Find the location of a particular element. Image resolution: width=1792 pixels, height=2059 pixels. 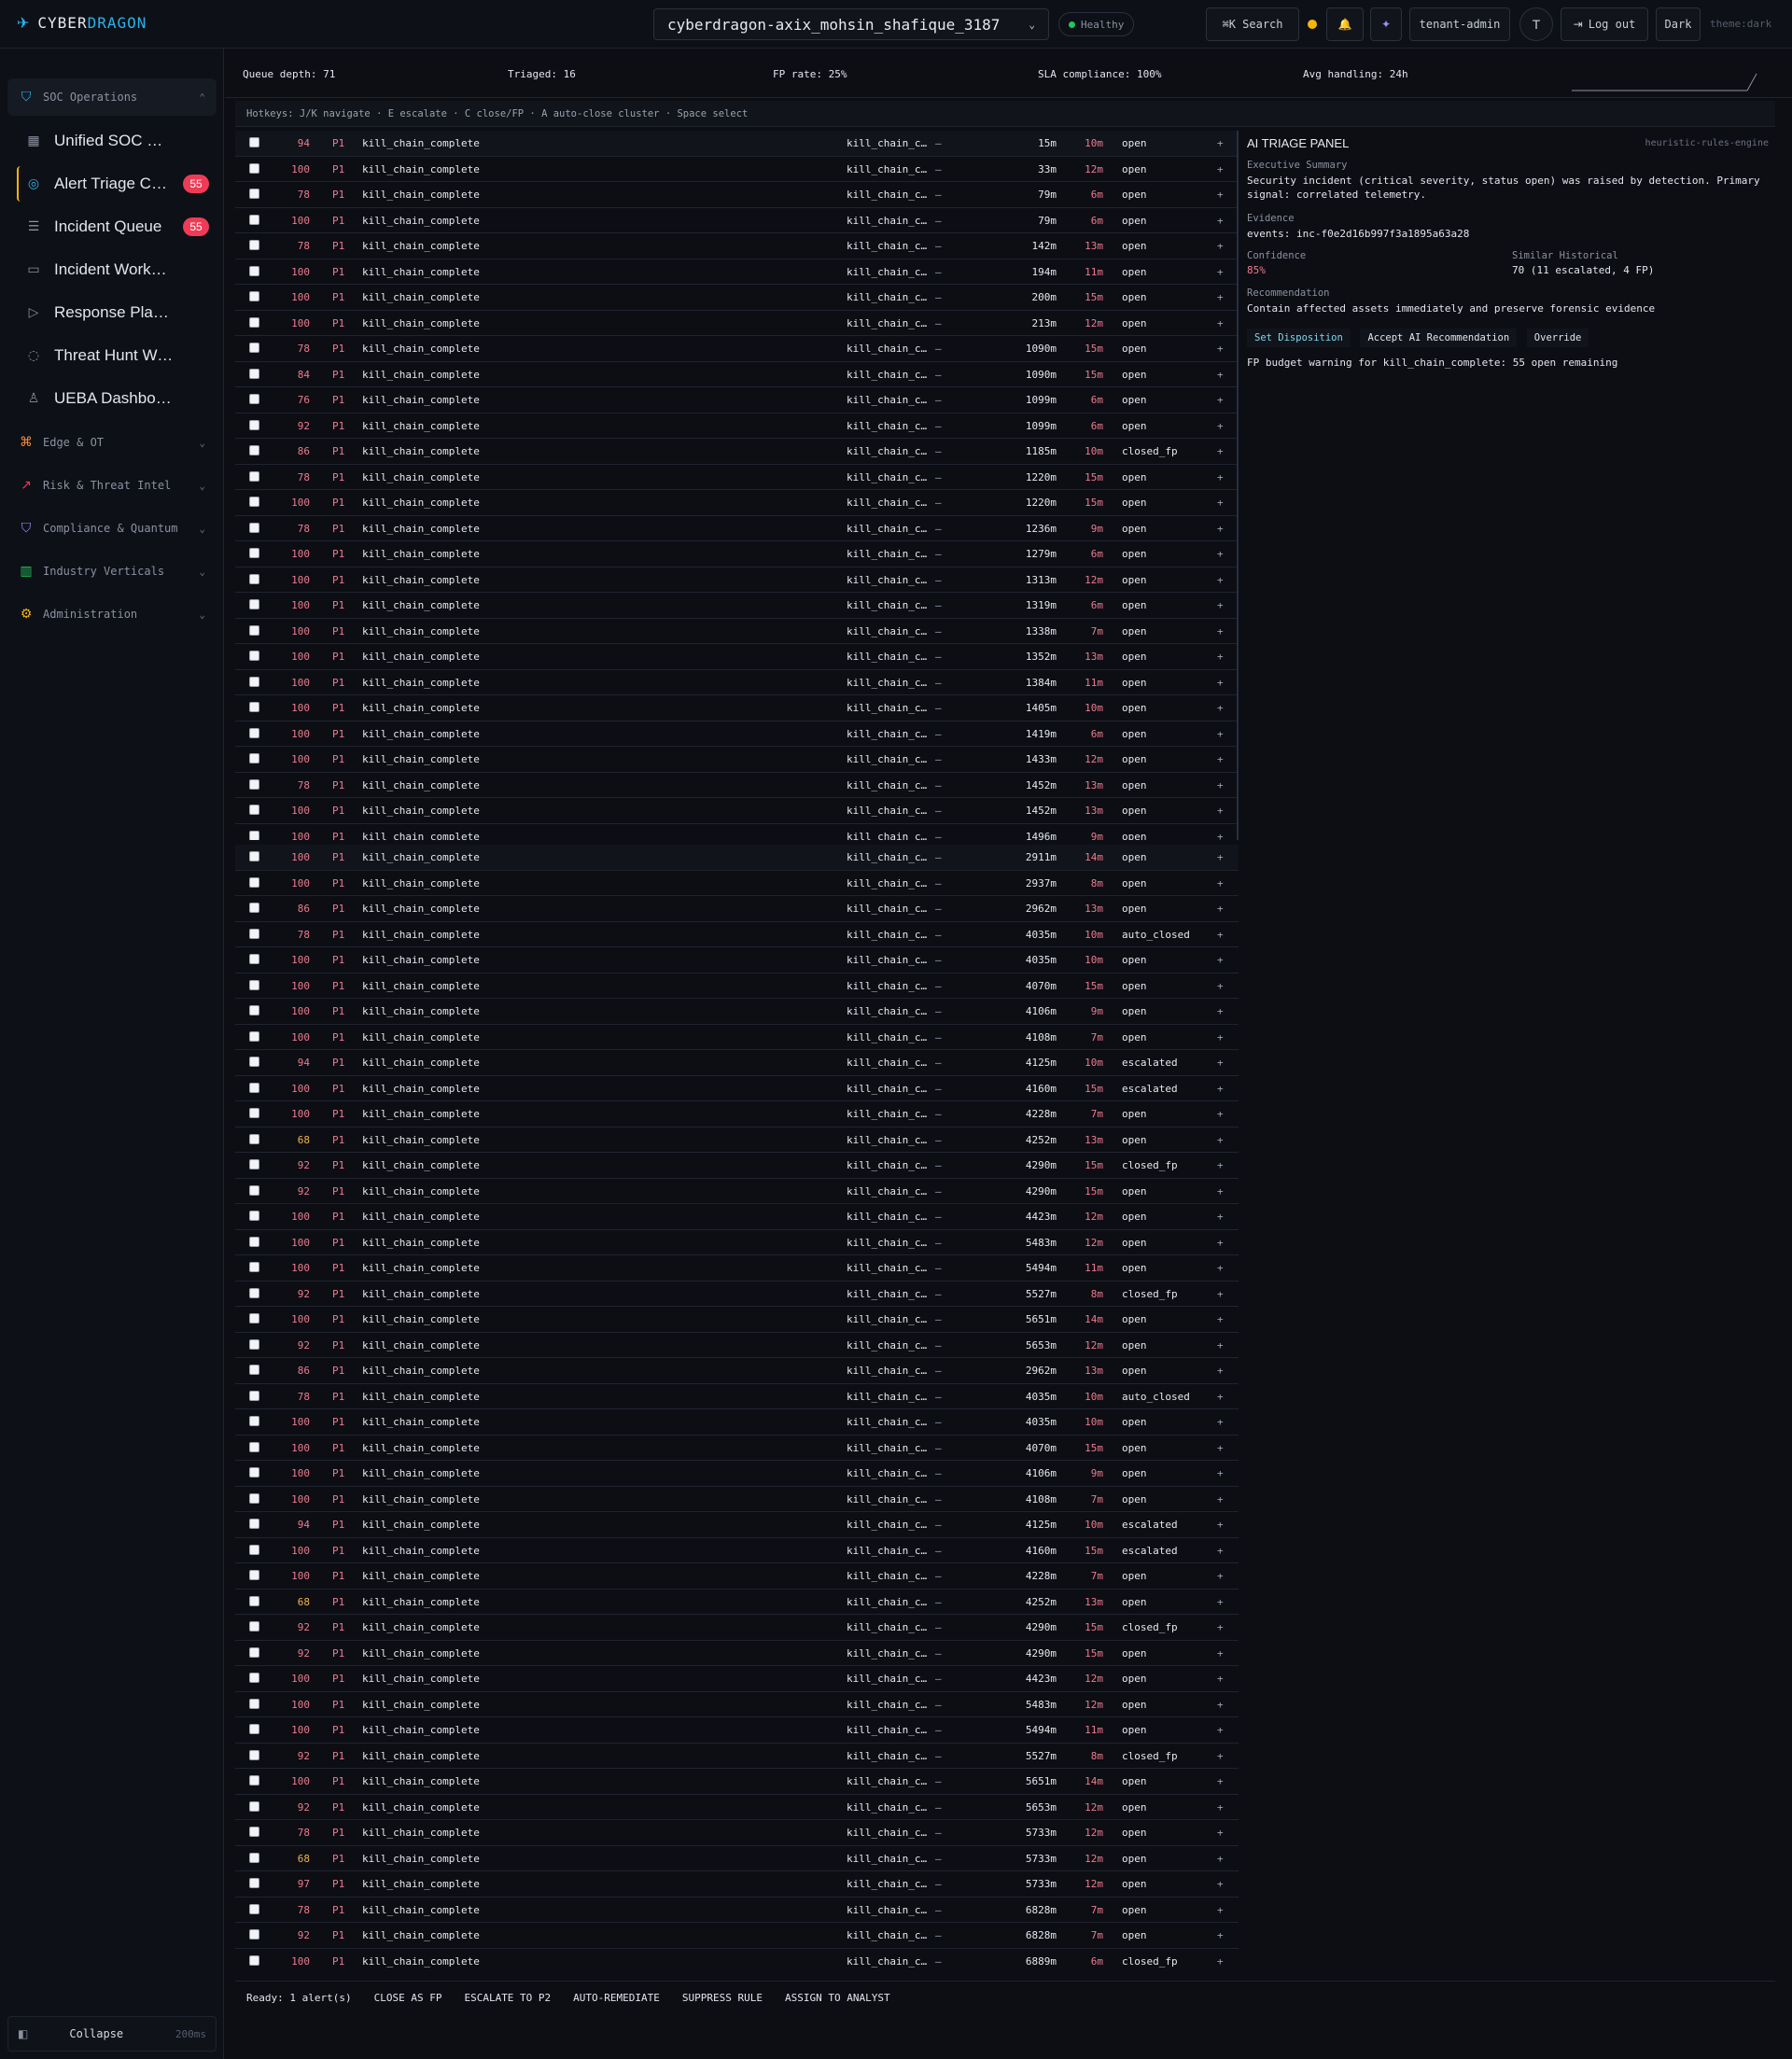

accept-ai-recommendation-button: Accept AI Recommendation is located at coordinates (1439, 338).